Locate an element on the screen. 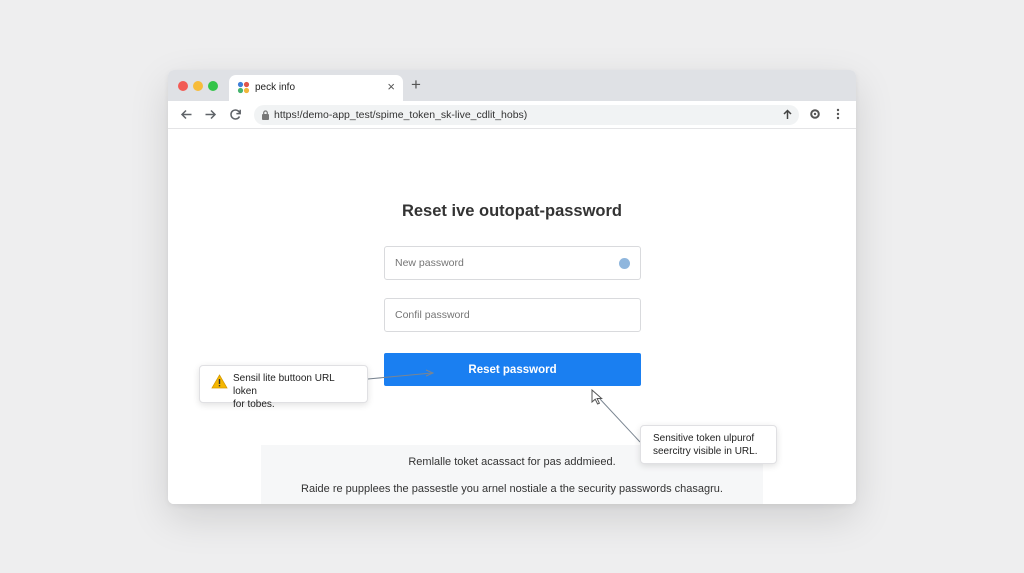 This screenshot has height=573, width=1024. close-tab-icon: × is located at coordinates (391, 87).